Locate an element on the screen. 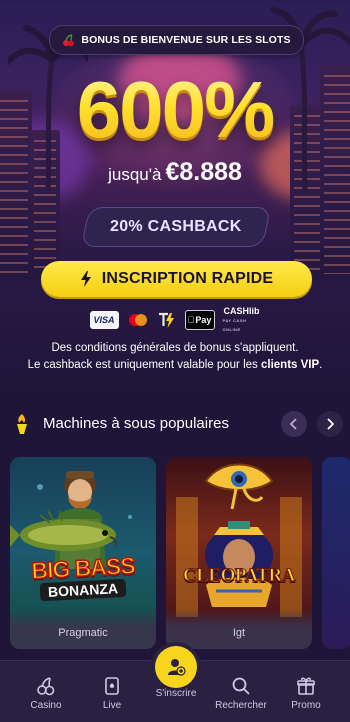 The width and height of the screenshot is (350, 722). chevron-right-icon is located at coordinates (330, 424).